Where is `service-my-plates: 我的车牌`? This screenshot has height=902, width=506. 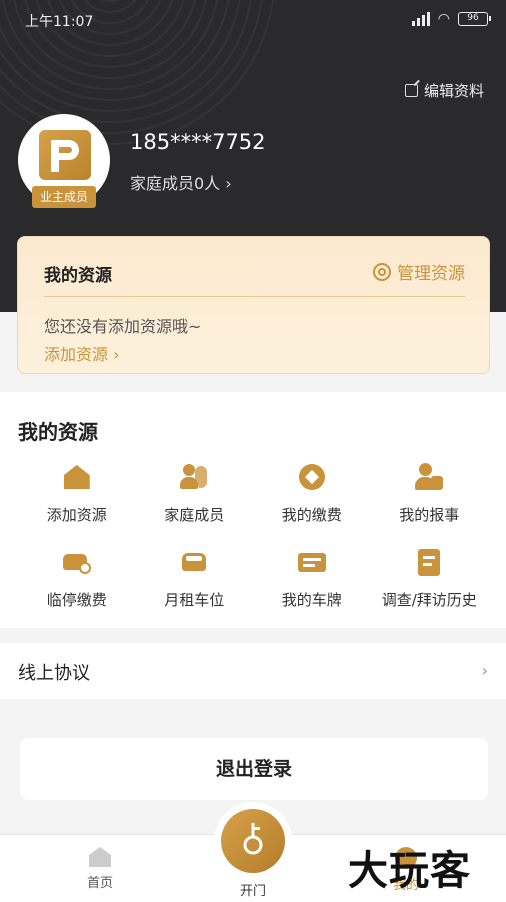 service-my-plates: 我的车牌 is located at coordinates (312, 578).